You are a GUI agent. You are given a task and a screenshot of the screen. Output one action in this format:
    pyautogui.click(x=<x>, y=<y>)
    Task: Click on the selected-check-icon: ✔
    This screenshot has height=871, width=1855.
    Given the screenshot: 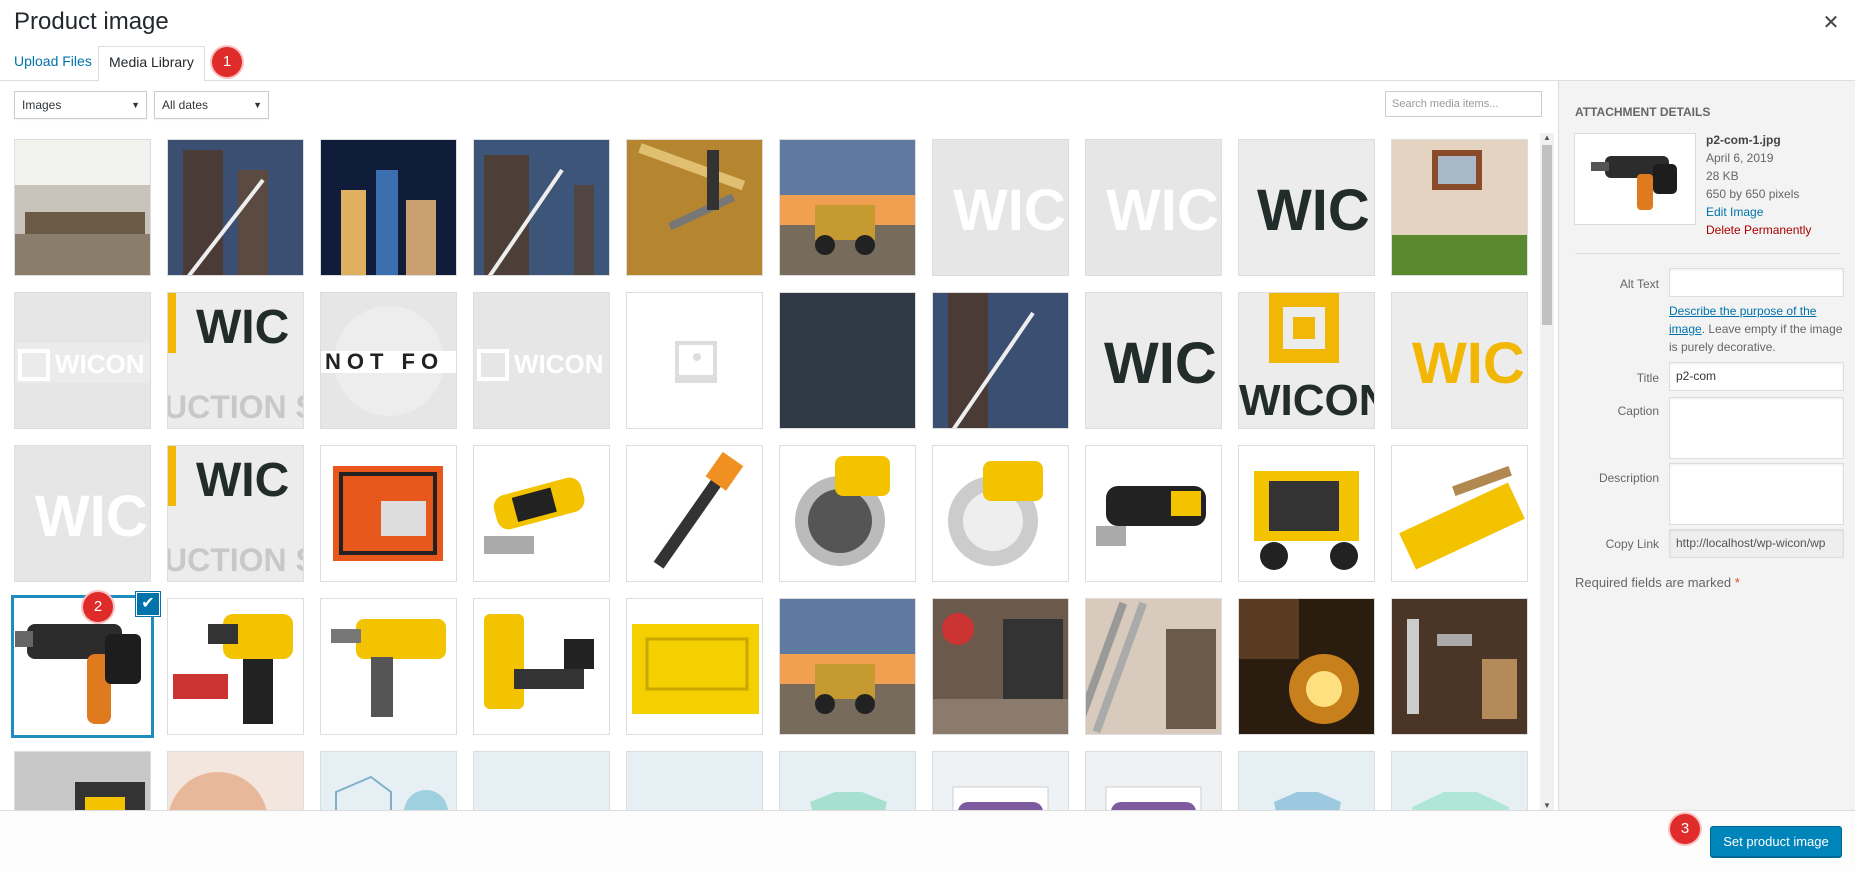 What is the action you would take?
    pyautogui.click(x=148, y=604)
    